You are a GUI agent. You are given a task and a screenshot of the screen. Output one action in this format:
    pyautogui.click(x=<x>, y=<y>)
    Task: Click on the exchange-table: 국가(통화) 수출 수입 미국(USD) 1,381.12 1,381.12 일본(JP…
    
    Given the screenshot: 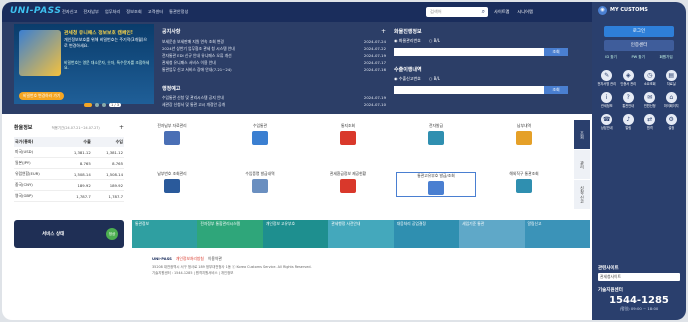 What is the action you would take?
    pyautogui.click(x=69, y=169)
    